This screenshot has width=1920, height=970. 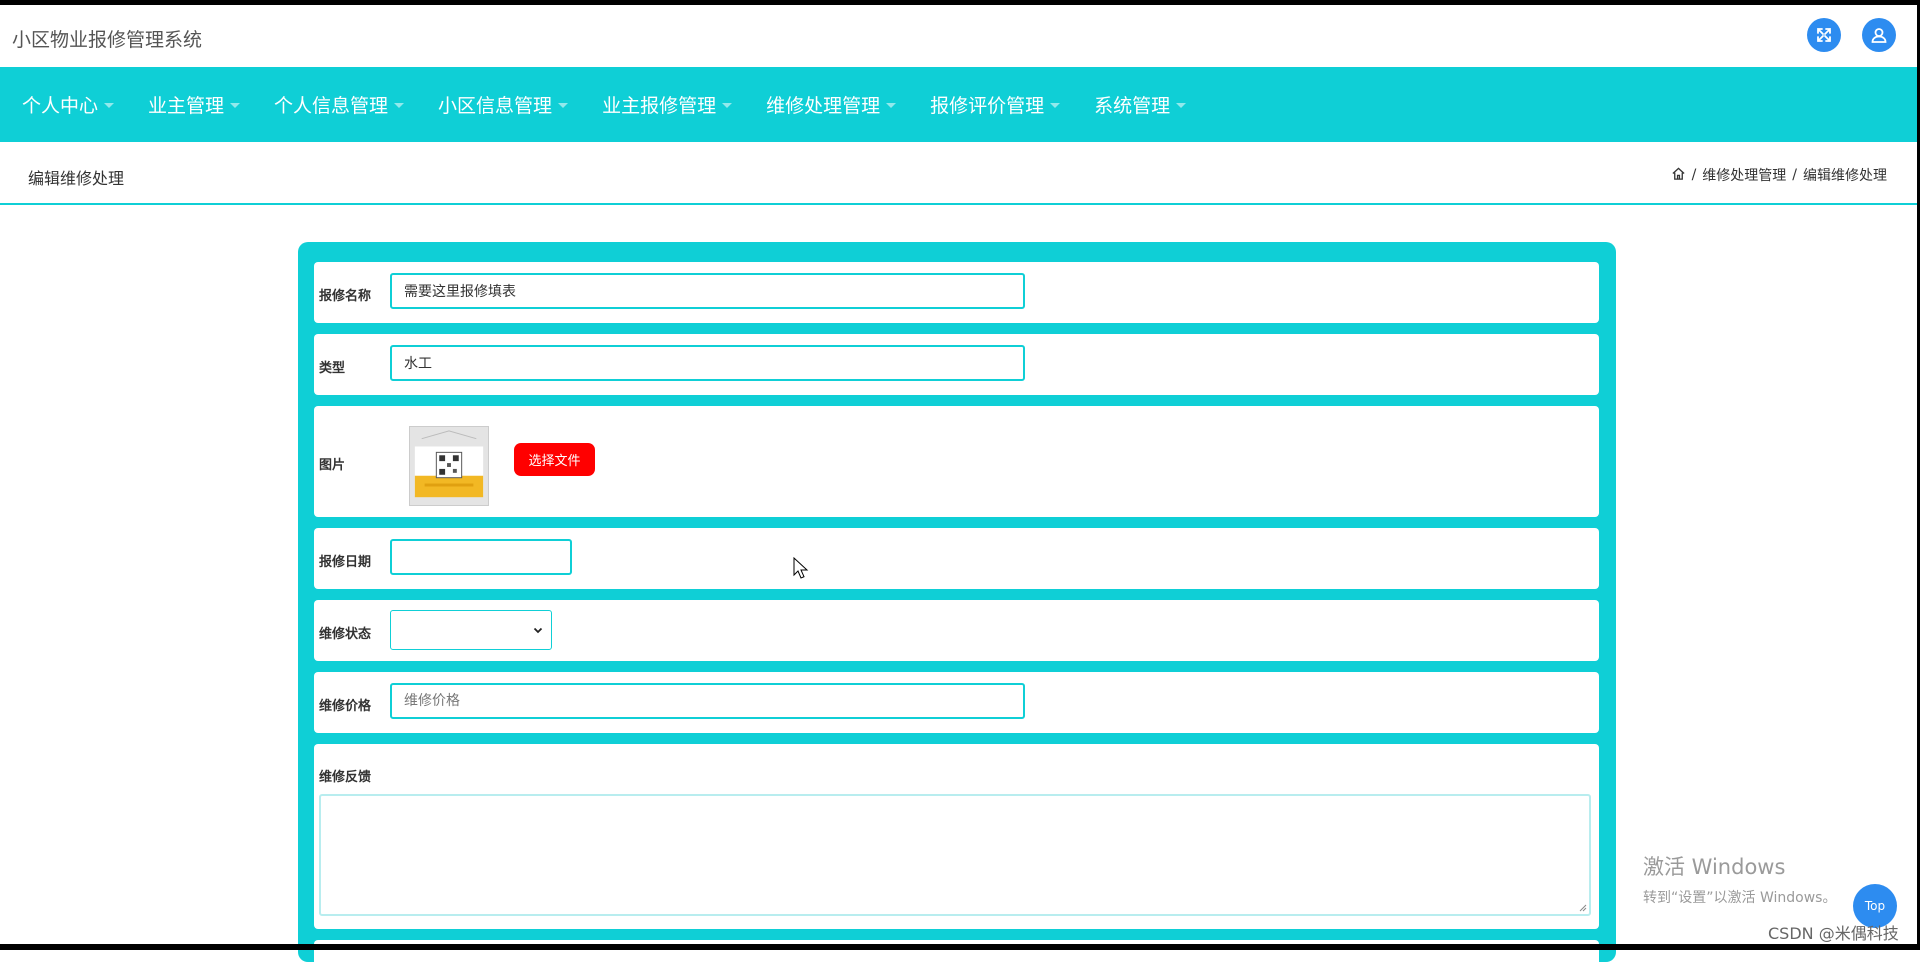 I want to click on form-row-type: 类型, so click(x=956, y=364).